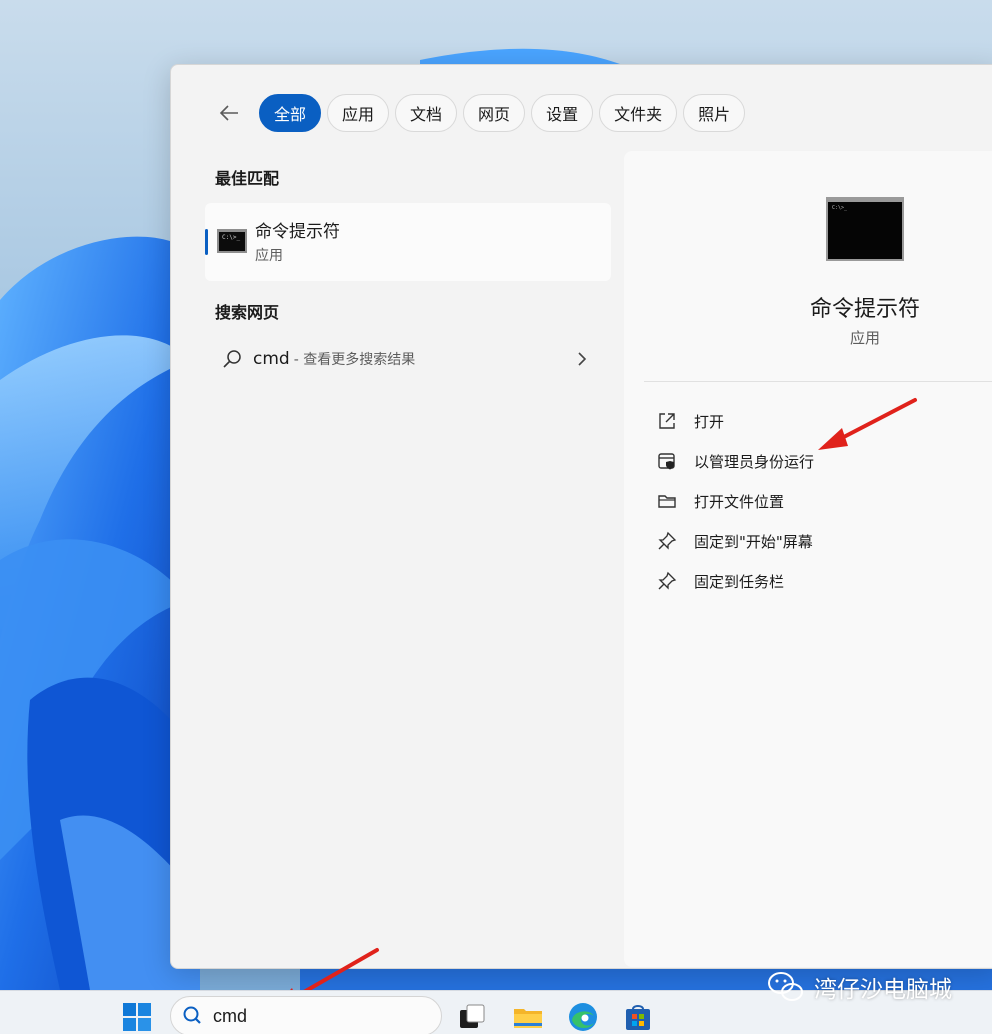  Describe the element at coordinates (883, 990) in the screenshot. I see `watermark-text: 湾仔沙电脑城` at that location.